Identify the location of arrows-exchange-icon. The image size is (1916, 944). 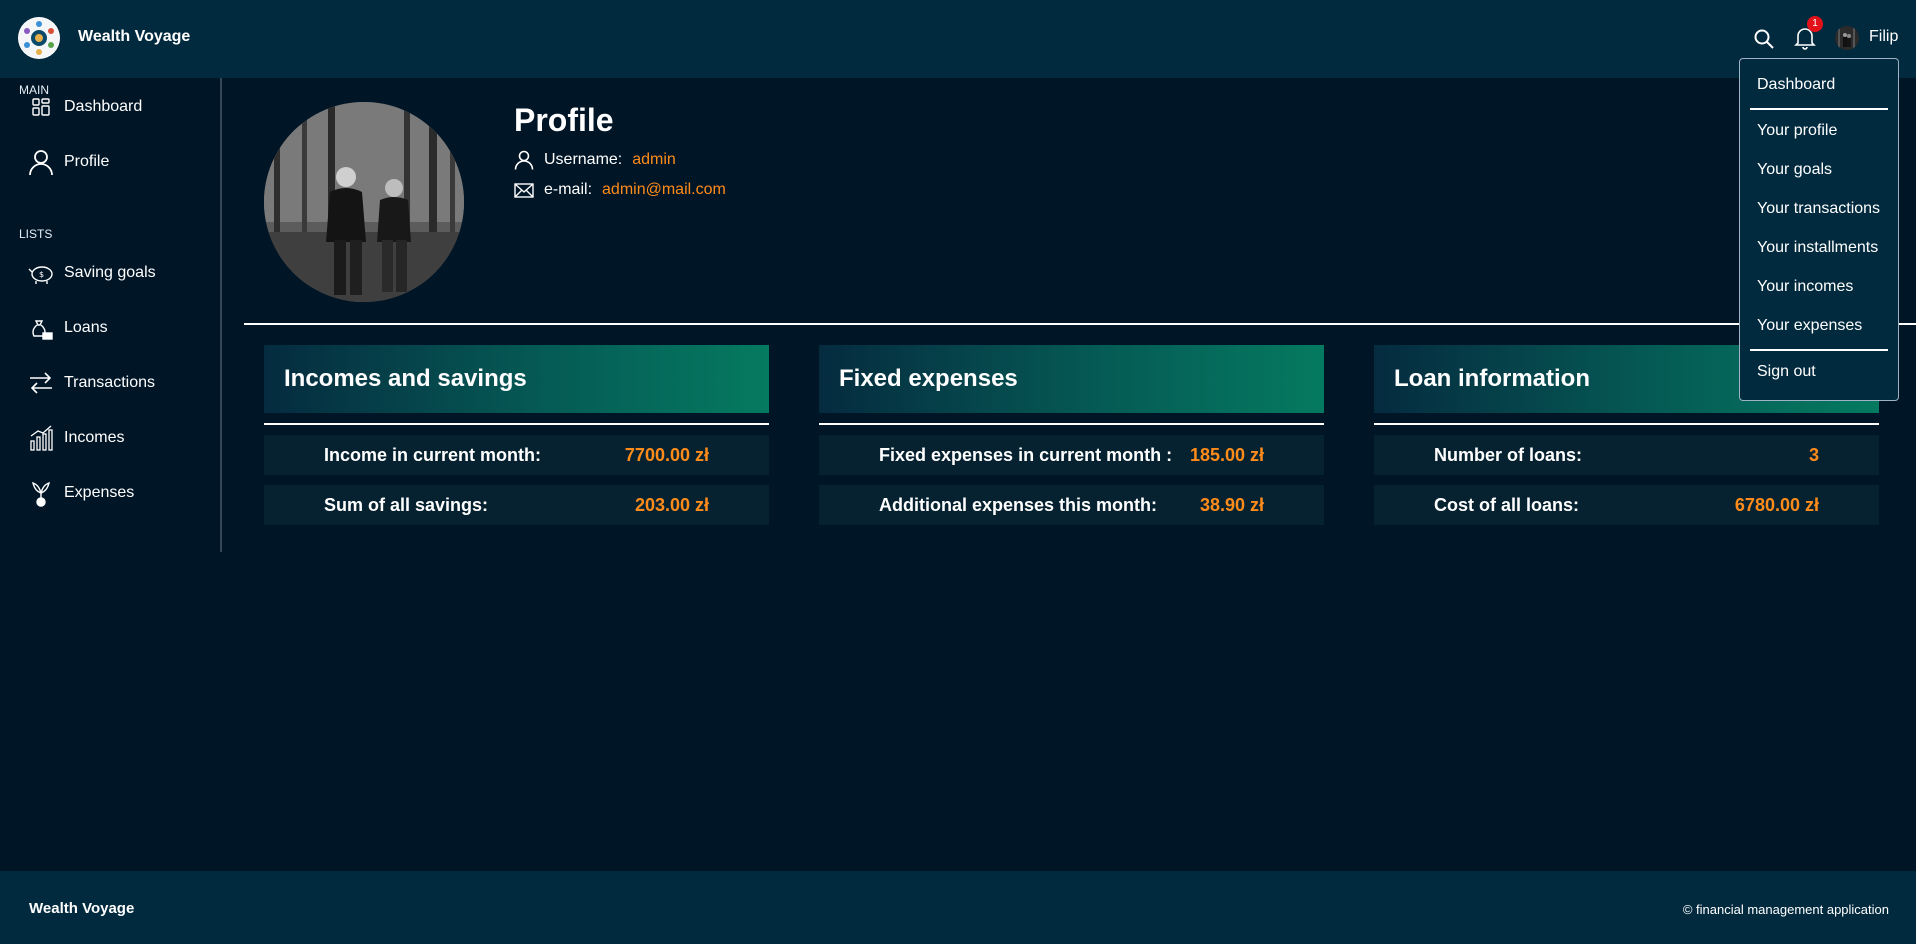
(41, 383).